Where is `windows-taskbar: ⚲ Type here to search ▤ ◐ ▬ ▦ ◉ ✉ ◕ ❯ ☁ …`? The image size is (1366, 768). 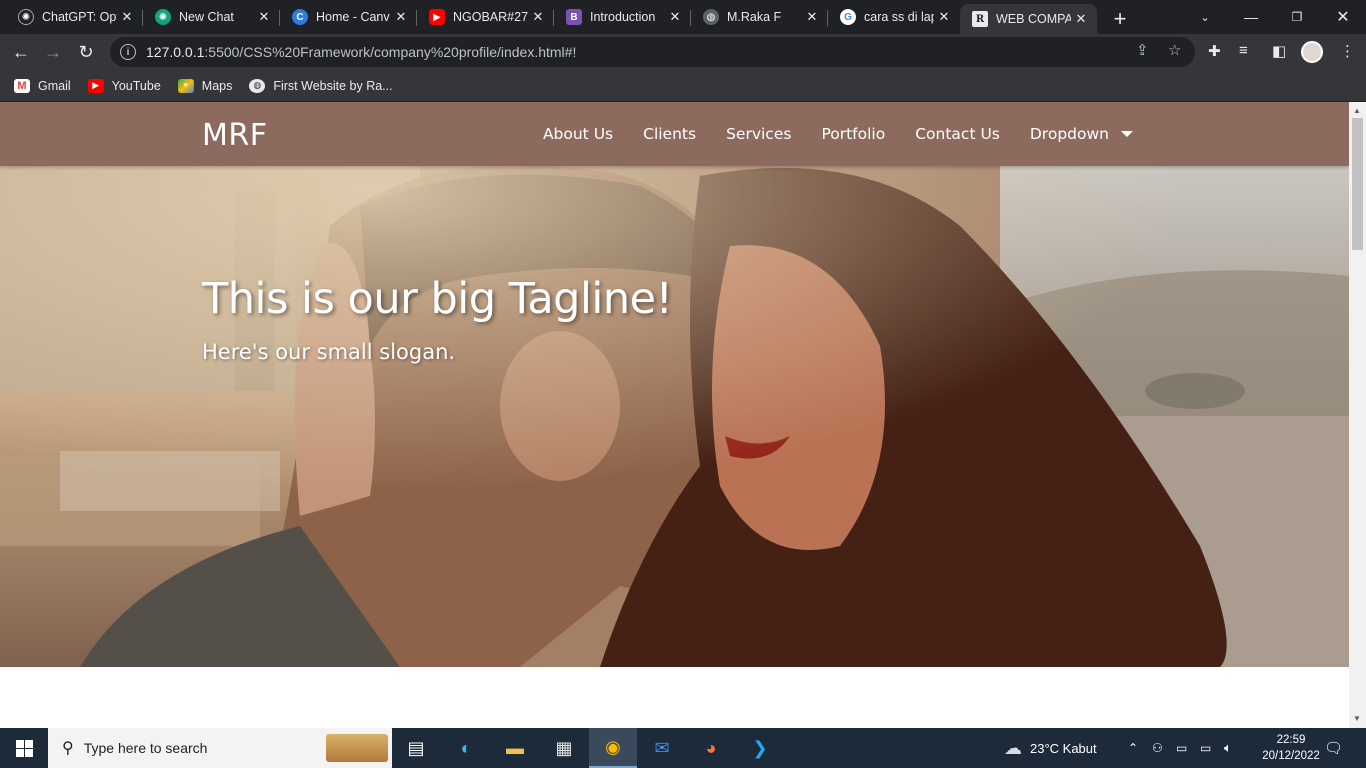 windows-taskbar: ⚲ Type here to search ▤ ◐ ▬ ▦ ◉ ✉ ◕ ❯ ☁ … is located at coordinates (683, 748).